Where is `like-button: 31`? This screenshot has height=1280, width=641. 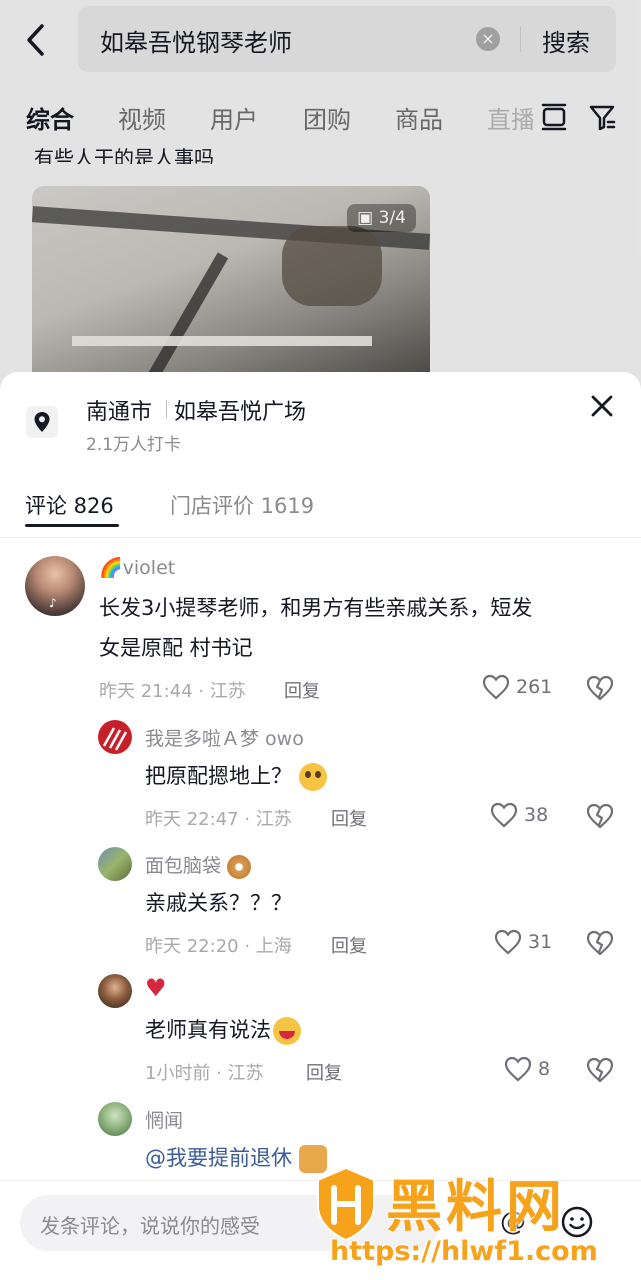 like-button: 31 is located at coordinates (523, 942).